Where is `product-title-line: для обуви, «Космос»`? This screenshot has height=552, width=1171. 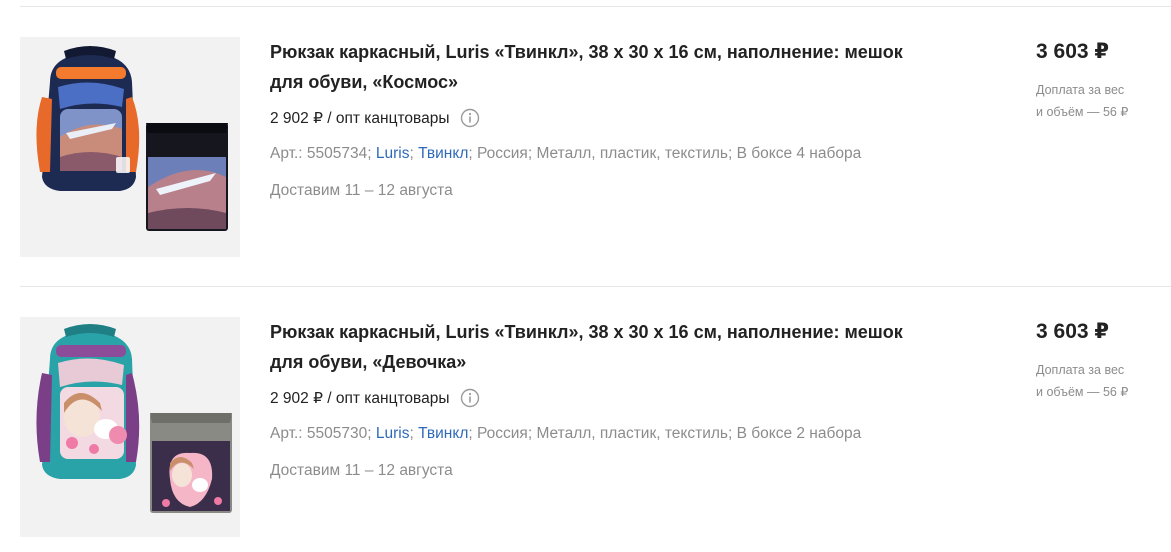
product-title-line: для обуви, «Космос» is located at coordinates (364, 82).